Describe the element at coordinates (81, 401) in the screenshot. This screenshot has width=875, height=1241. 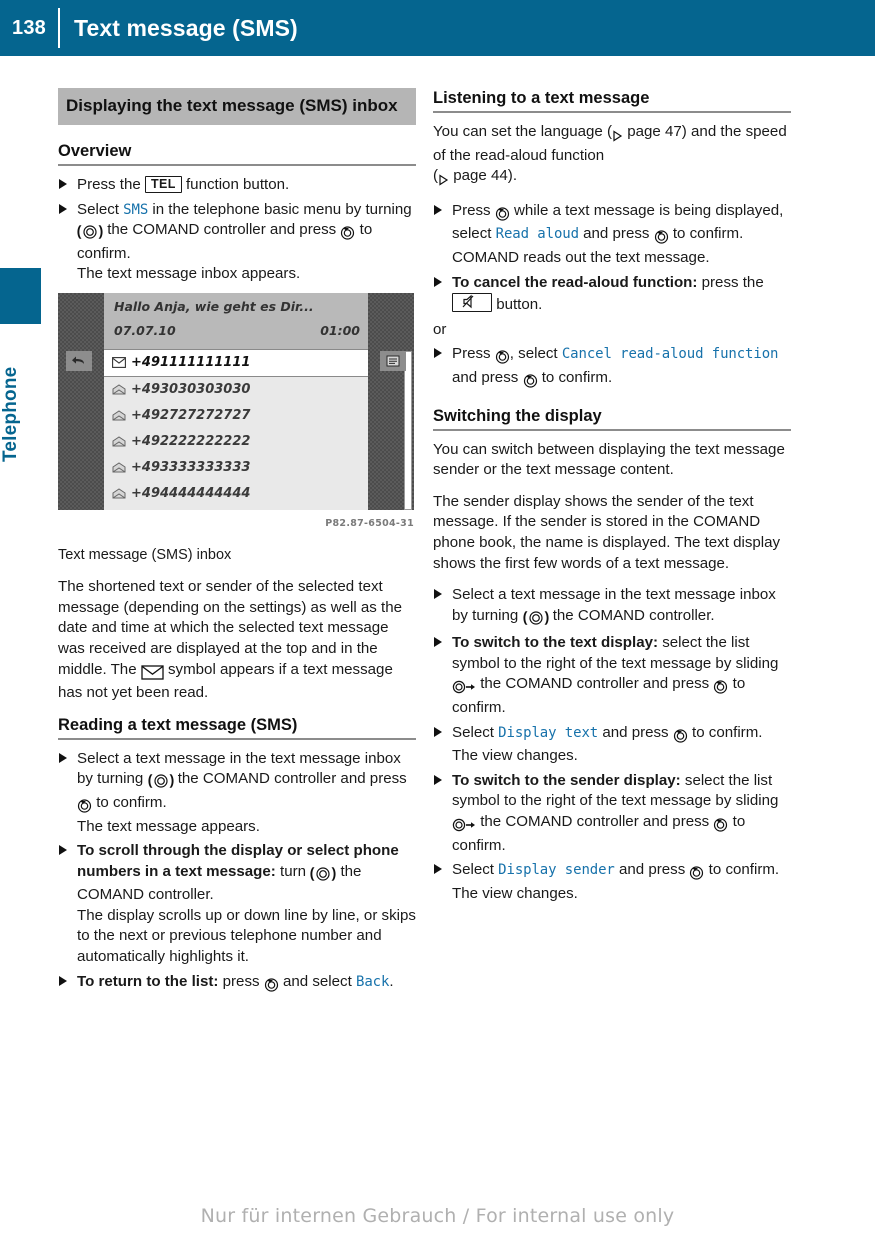
I see `display-bezel-left` at that location.